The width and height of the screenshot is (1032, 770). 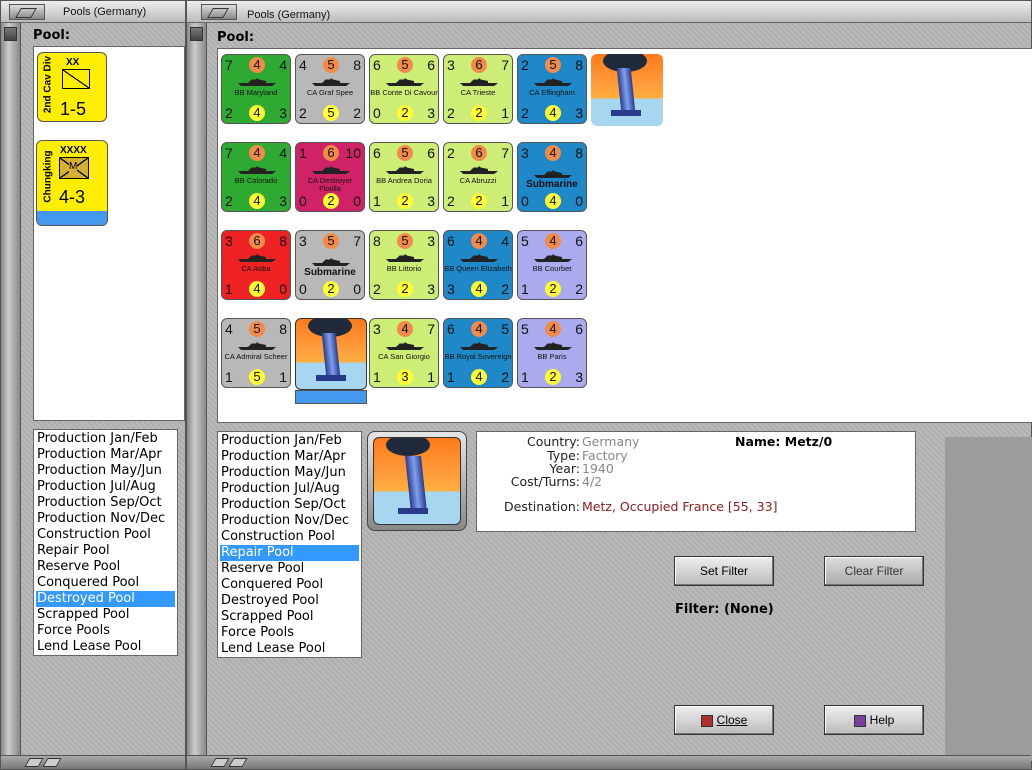 What do you see at coordinates (93, 12) in the screenshot?
I see `left-title-bar: Pools (Germany)` at bounding box center [93, 12].